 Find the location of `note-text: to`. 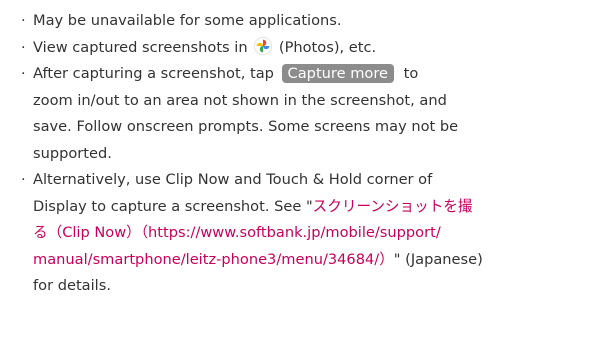

note-text: to is located at coordinates (409, 73).